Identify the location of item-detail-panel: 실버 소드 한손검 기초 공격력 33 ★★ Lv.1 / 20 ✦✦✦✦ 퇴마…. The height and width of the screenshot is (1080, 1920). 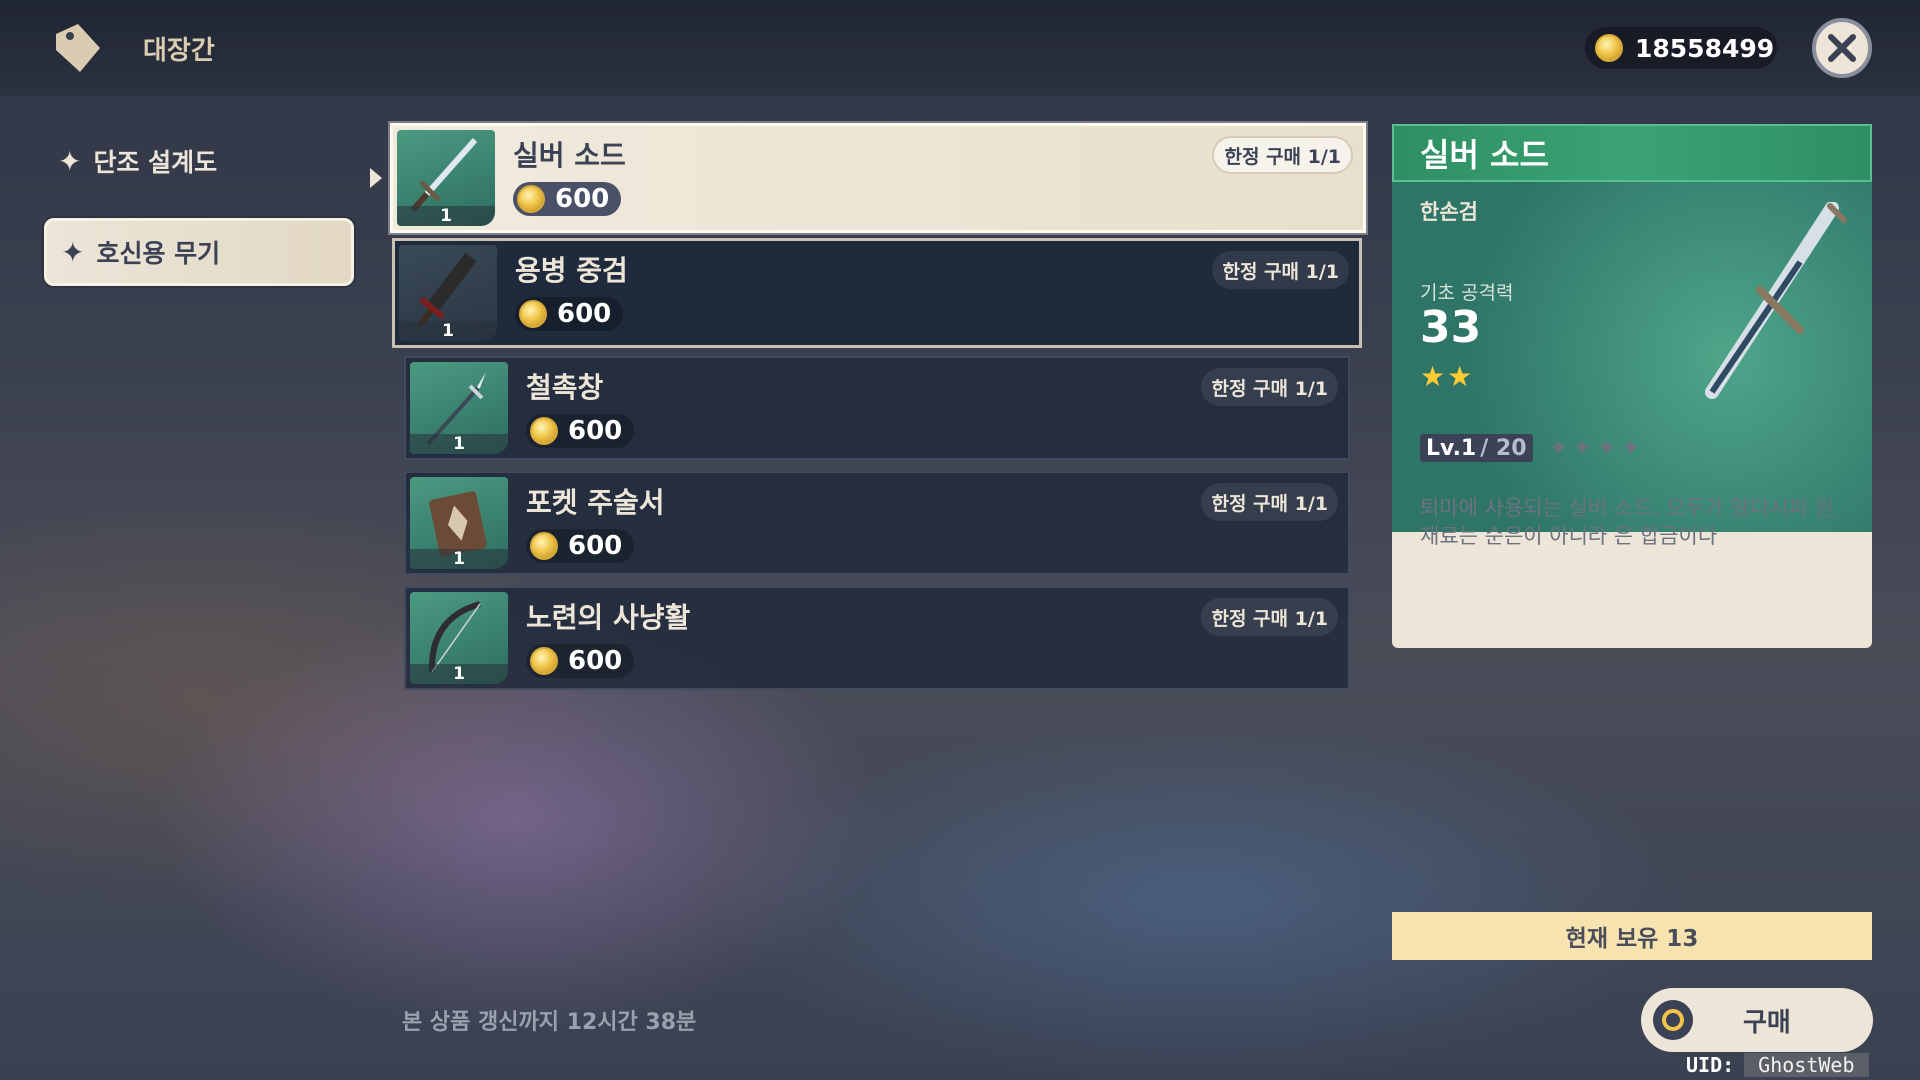
(1632, 386).